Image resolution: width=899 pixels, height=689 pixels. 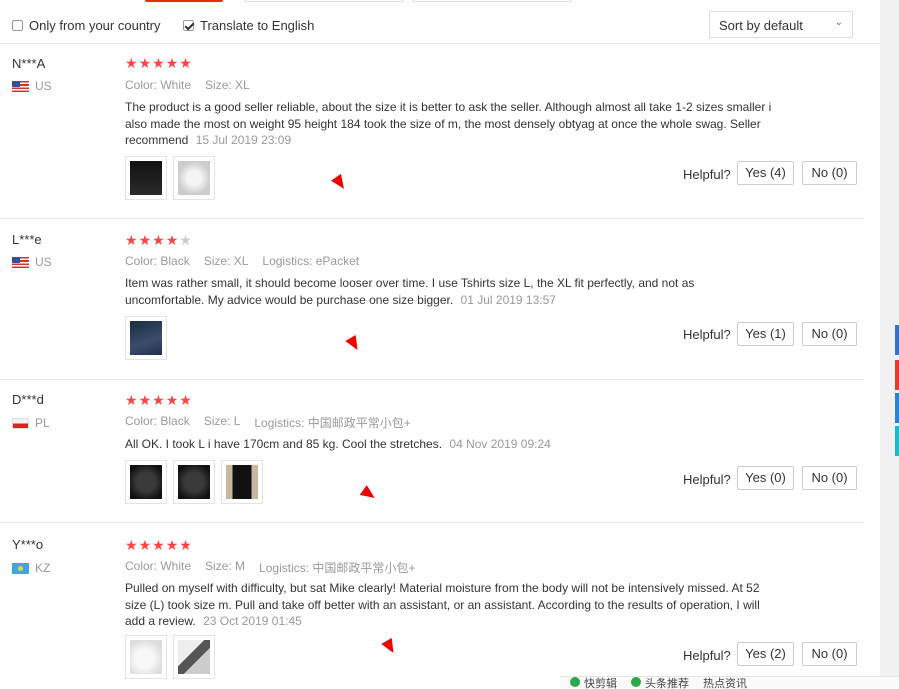 I want to click on attr-size: Size: XL, so click(x=226, y=261).